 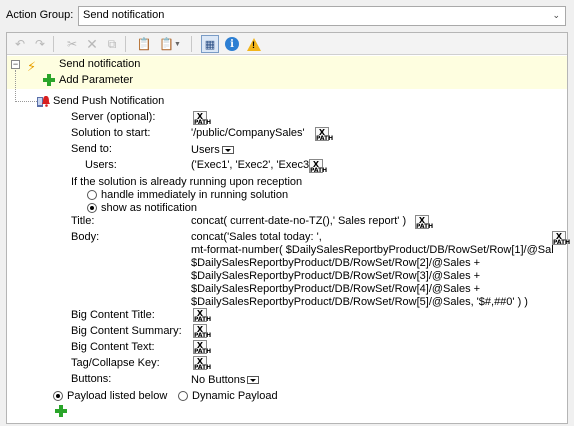 I want to click on grid-view-icon: ▦, so click(x=210, y=44).